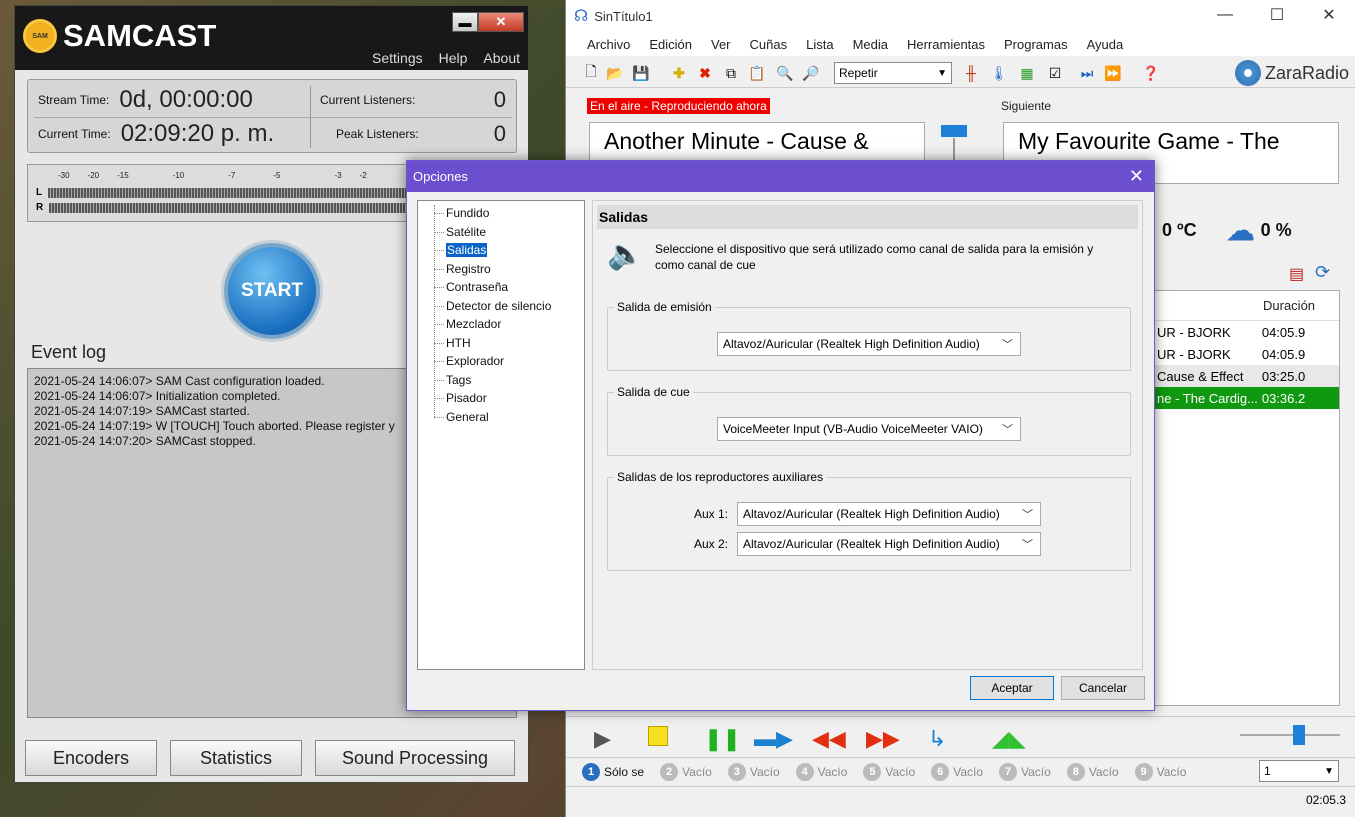 The height and width of the screenshot is (817, 1355). Describe the element at coordinates (1289, 305) in the screenshot. I see `duration-header: Duración` at that location.